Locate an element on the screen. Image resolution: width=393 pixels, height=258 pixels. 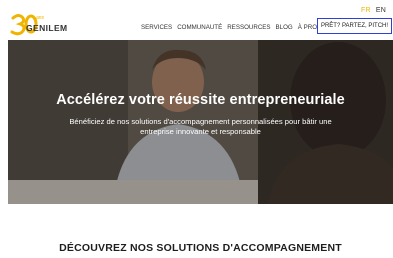
nav-item-ressources: RESSOURCES is located at coordinates (248, 27).